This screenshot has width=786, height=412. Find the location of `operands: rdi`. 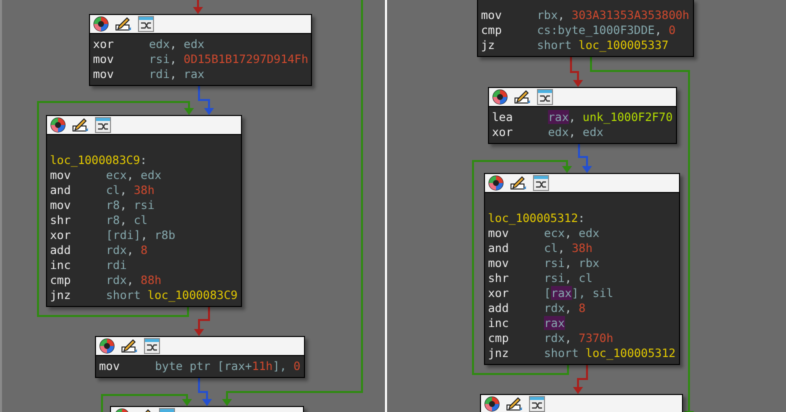

operands: rdi is located at coordinates (116, 265).